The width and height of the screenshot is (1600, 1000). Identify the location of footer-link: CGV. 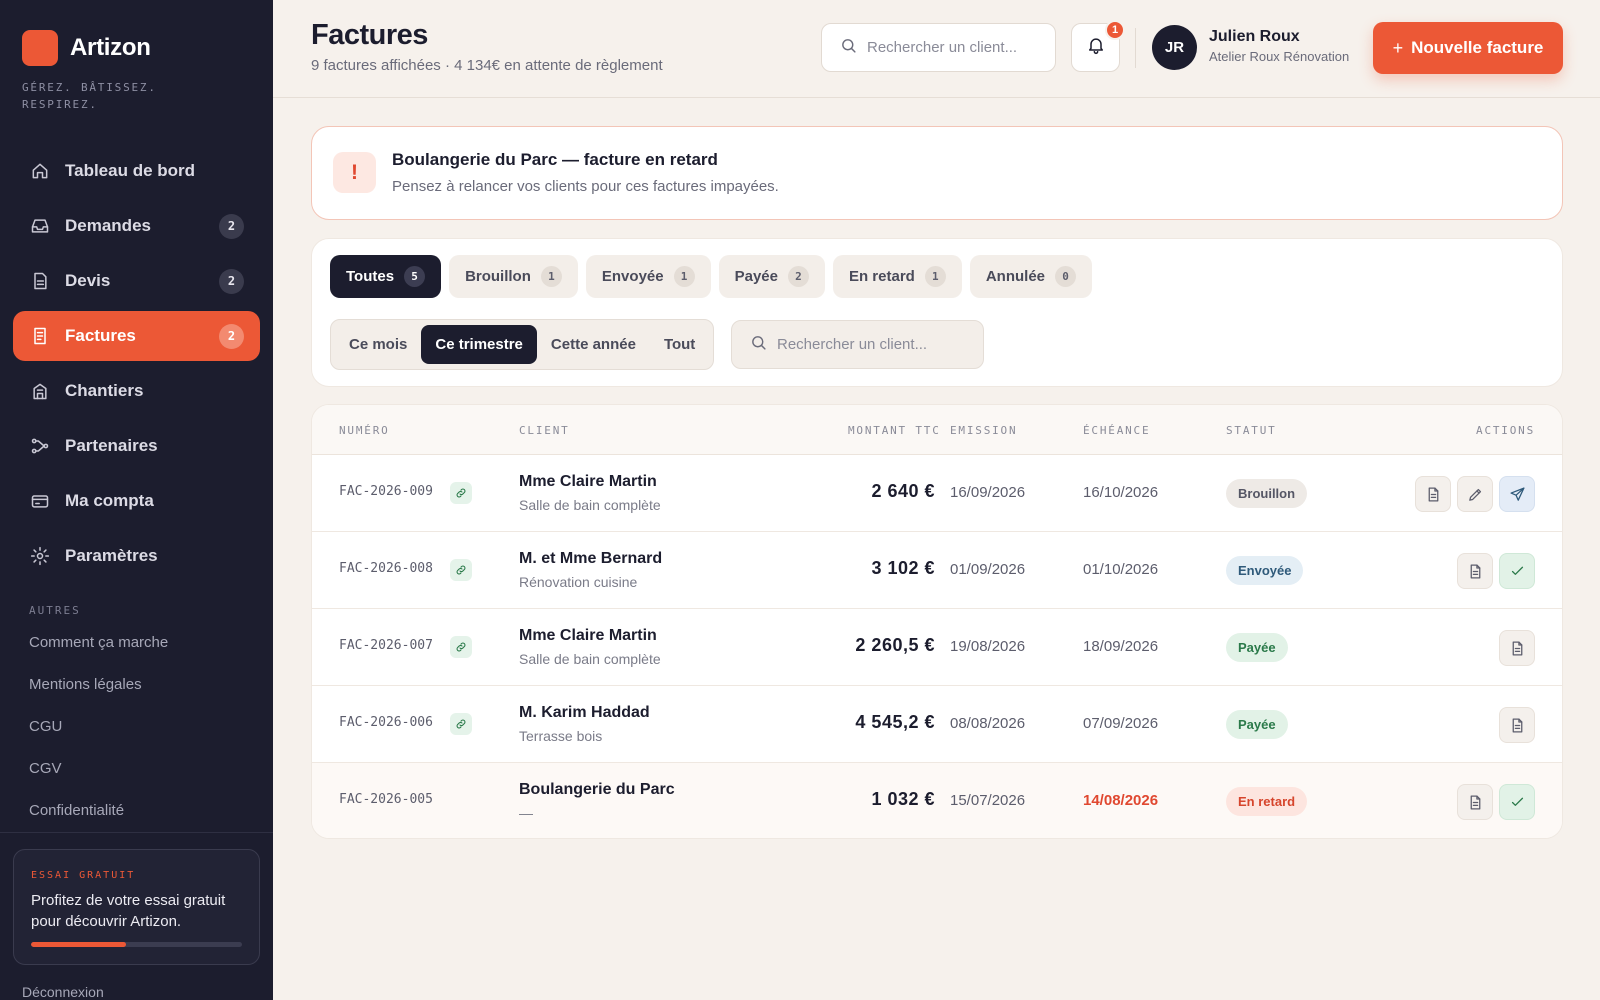
(98, 780).